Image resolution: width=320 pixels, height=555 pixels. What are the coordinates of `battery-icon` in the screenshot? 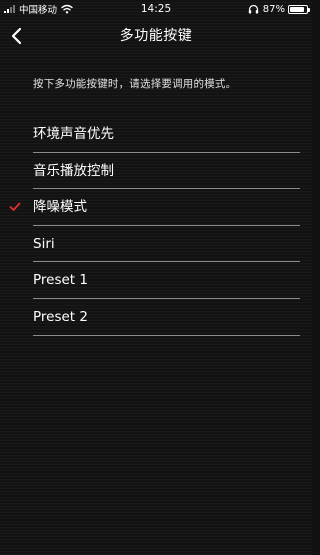 It's located at (299, 9).